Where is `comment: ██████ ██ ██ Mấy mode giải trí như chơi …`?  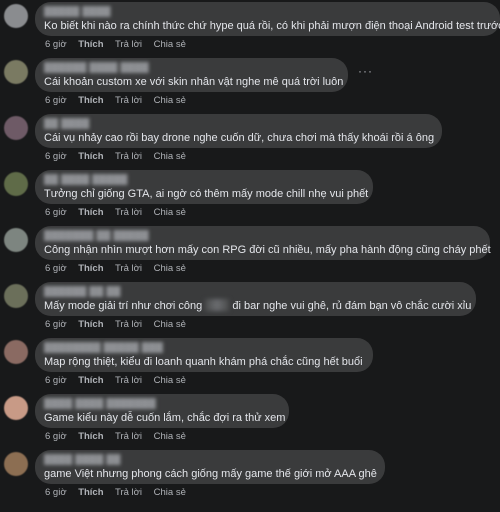
comment: ██████ ██ ██ Mấy mode giải trí như chơi … is located at coordinates (250, 310).